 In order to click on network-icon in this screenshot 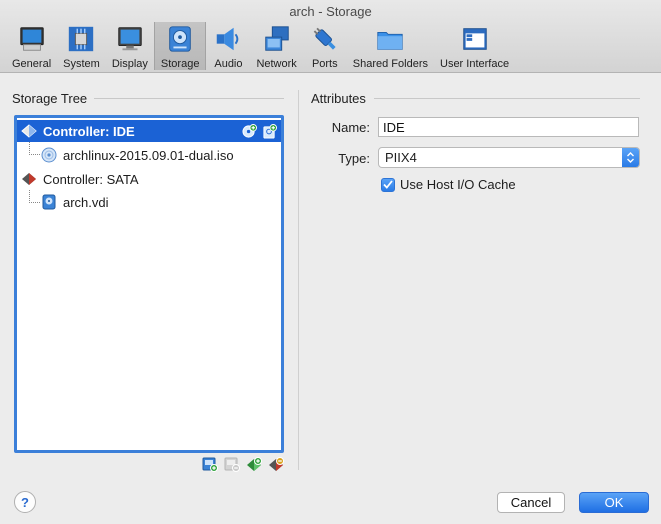, I will do `click(276, 38)`.